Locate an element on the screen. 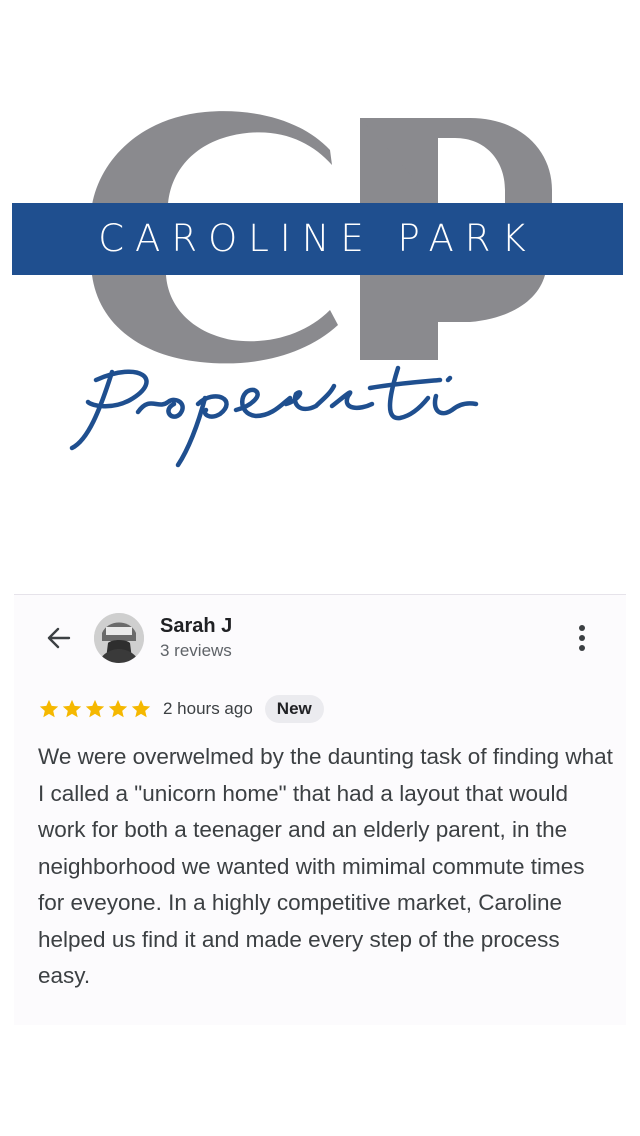 The height and width of the screenshot is (1136, 640). reviewer-name: Sarah J is located at coordinates (196, 626).